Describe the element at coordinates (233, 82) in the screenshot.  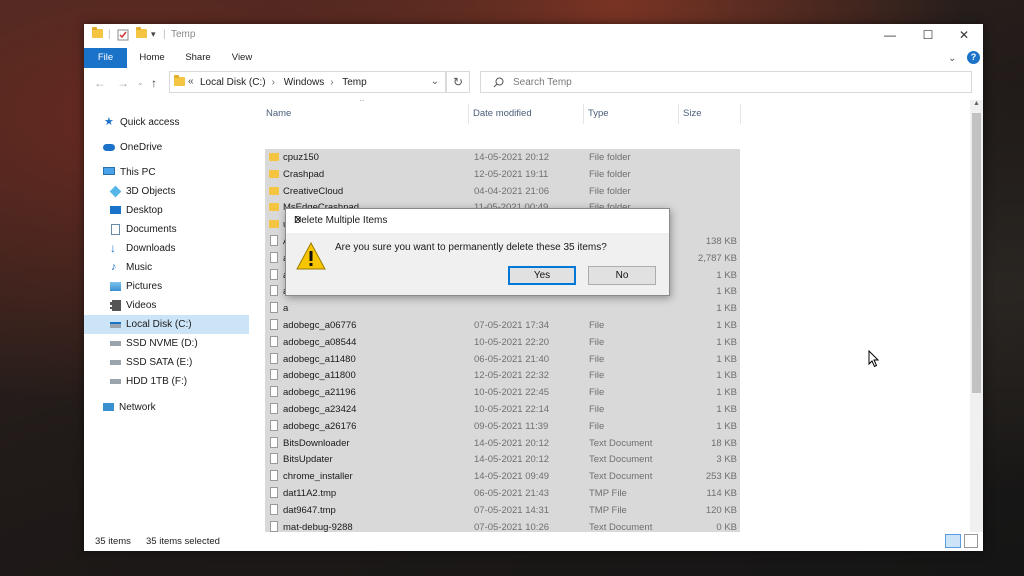
I see `breadcrumb-local-disk: Local Disk (C:)` at that location.